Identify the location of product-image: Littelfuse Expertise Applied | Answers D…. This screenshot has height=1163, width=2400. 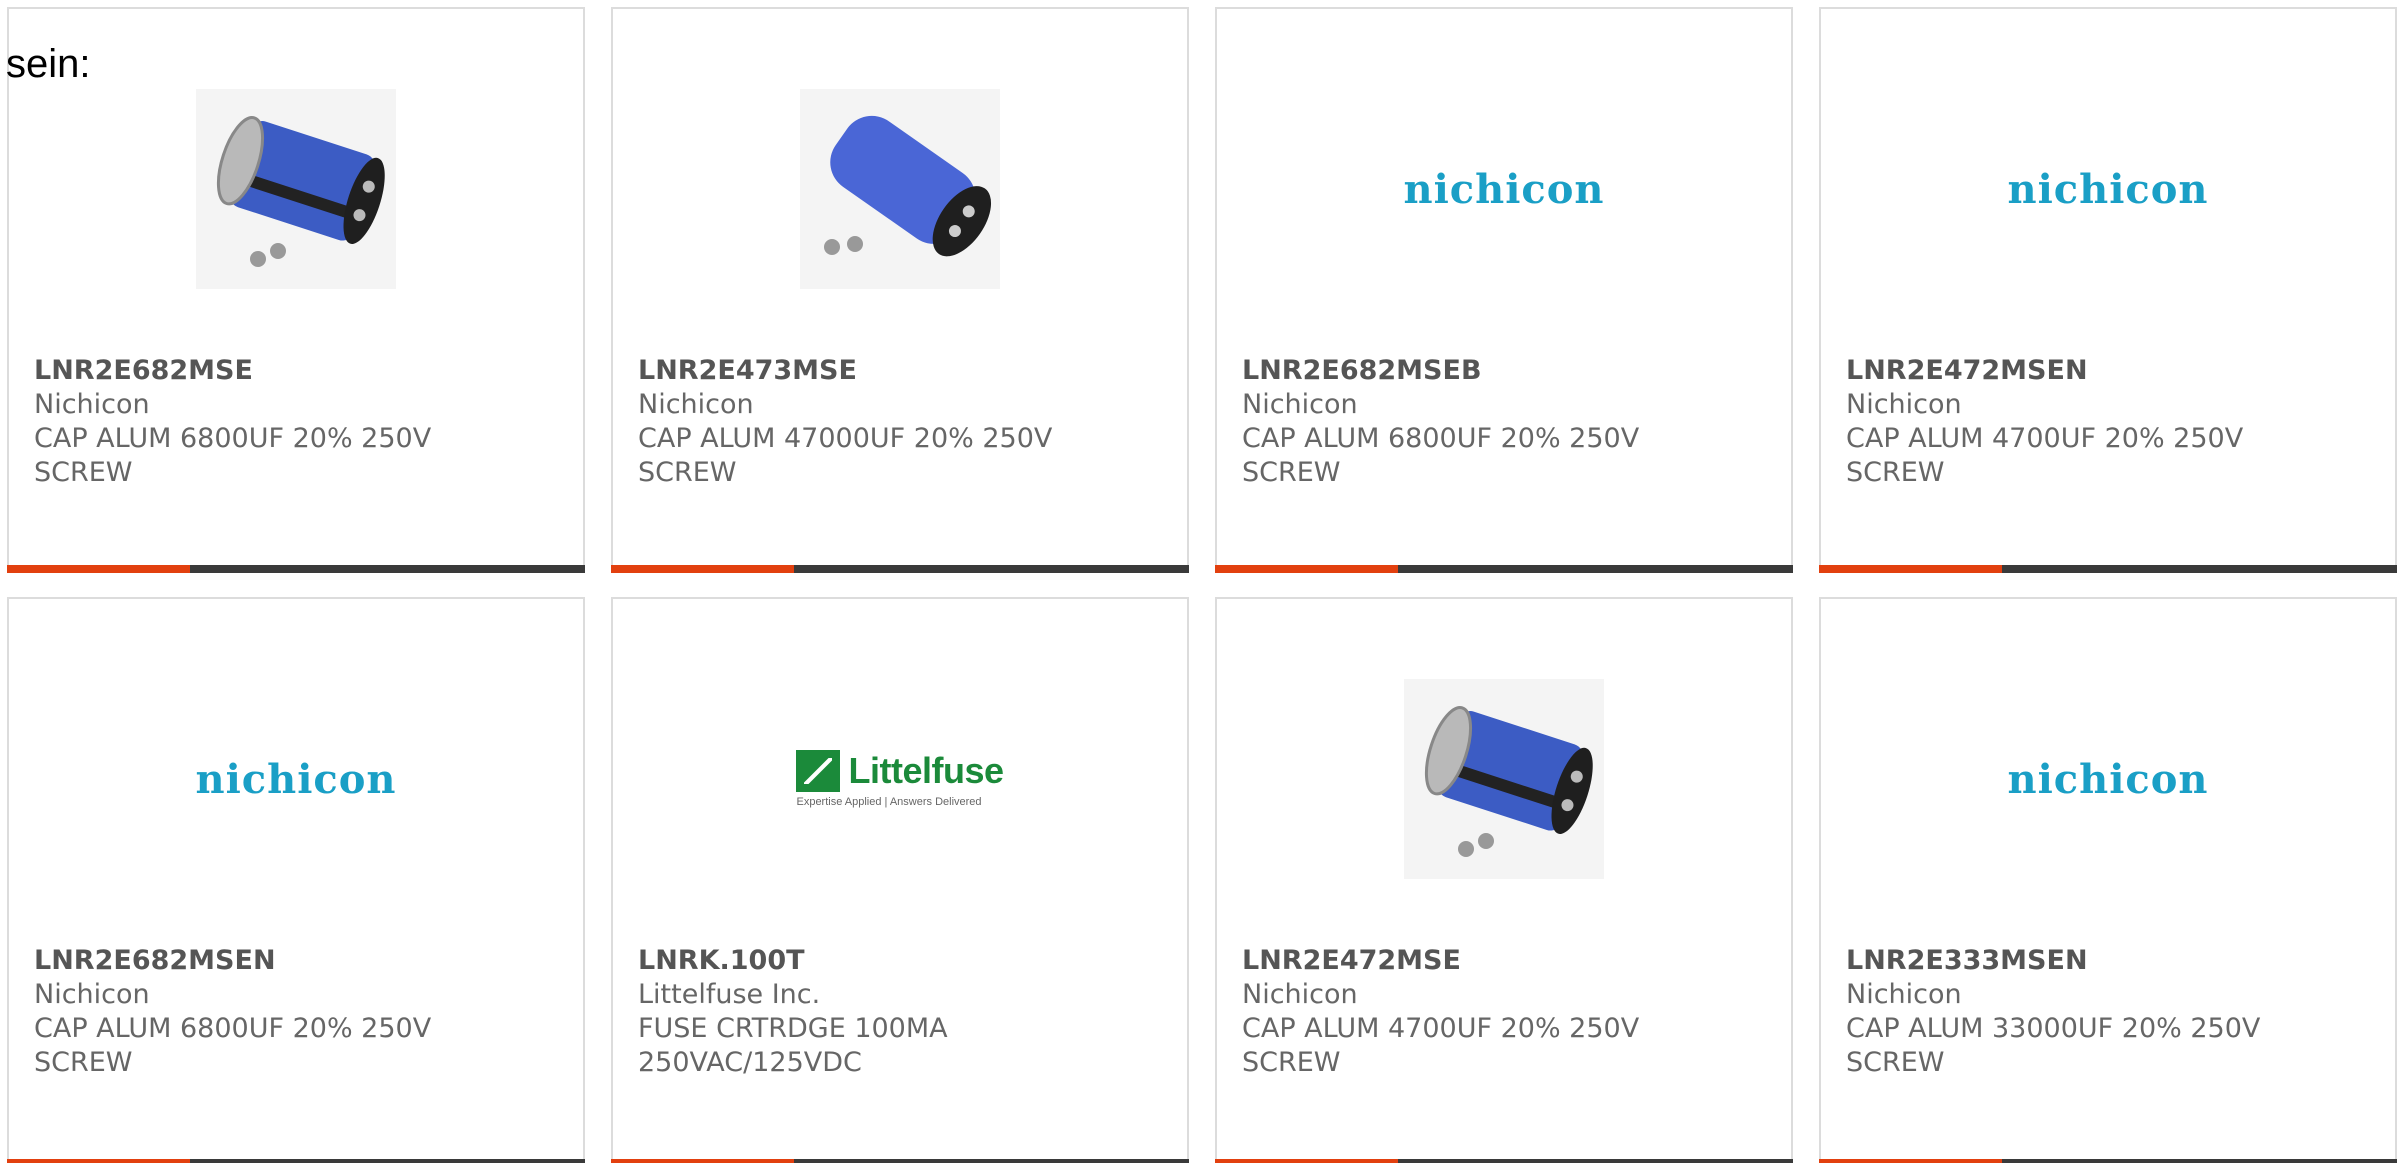
(900, 779).